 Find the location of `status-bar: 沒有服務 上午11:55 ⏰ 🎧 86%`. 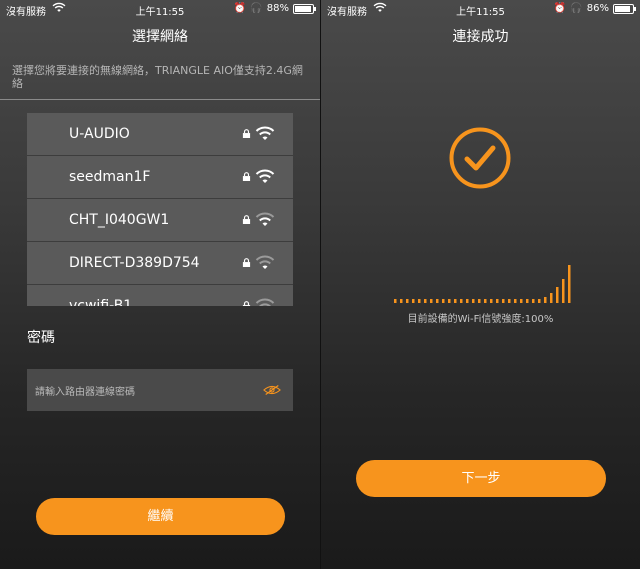

status-bar: 沒有服務 上午11:55 ⏰ 🎧 86% is located at coordinates (480, 9).